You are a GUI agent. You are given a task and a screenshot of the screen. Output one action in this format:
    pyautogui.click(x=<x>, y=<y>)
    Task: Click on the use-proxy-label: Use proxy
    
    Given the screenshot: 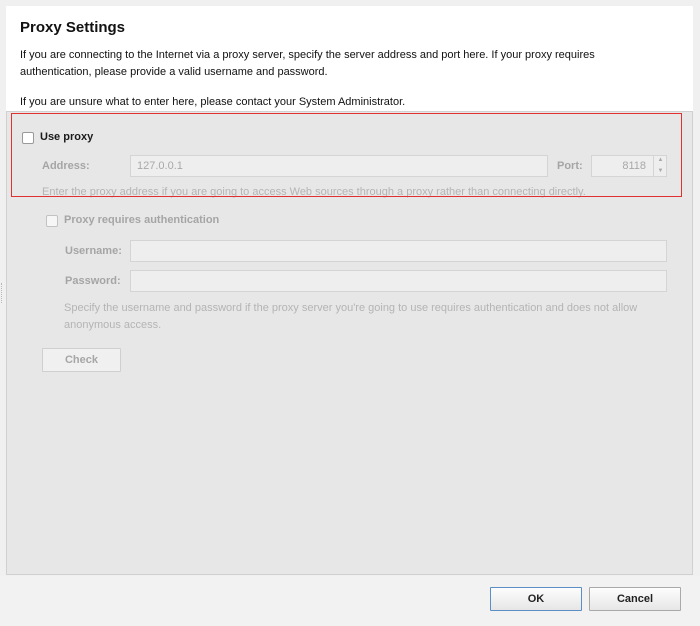 What is the action you would take?
    pyautogui.click(x=66, y=137)
    